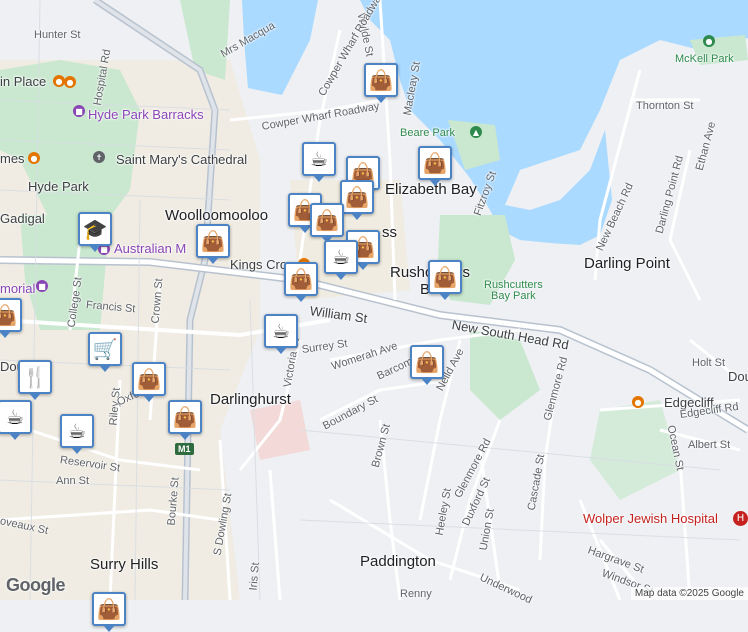  What do you see at coordinates (184, 449) in the screenshot?
I see `motorway-shield: M1` at bounding box center [184, 449].